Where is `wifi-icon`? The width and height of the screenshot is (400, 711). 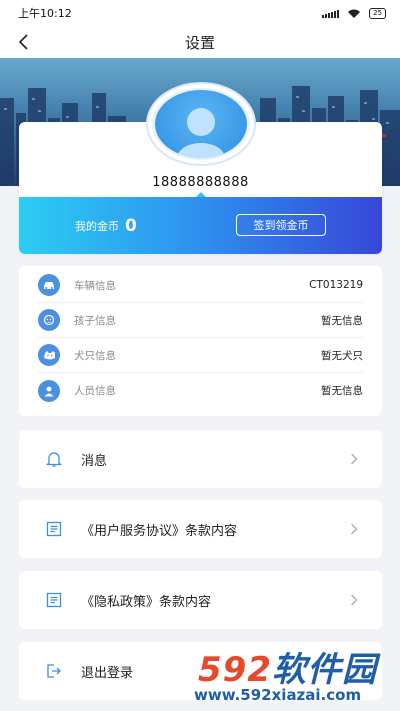
wifi-icon is located at coordinates (354, 13).